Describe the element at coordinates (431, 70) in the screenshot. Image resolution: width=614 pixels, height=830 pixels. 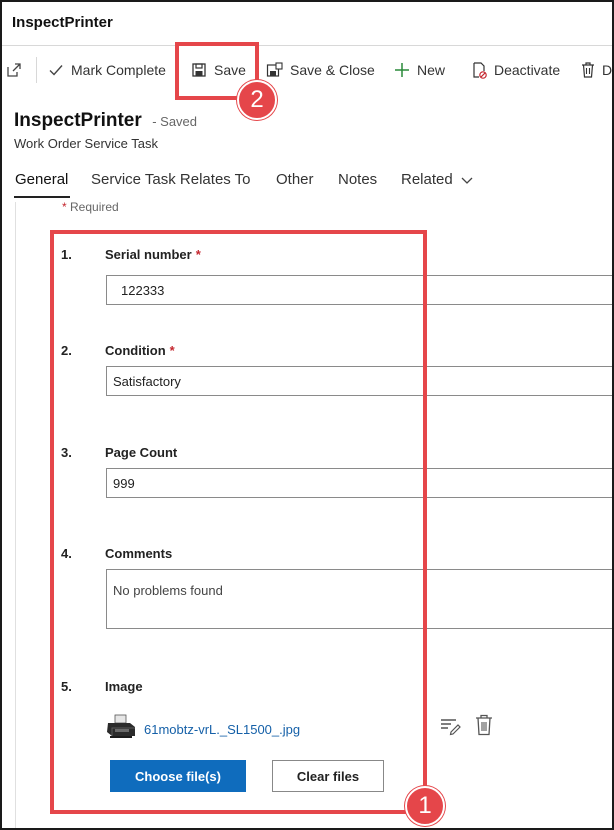
I see `new-label: New` at that location.